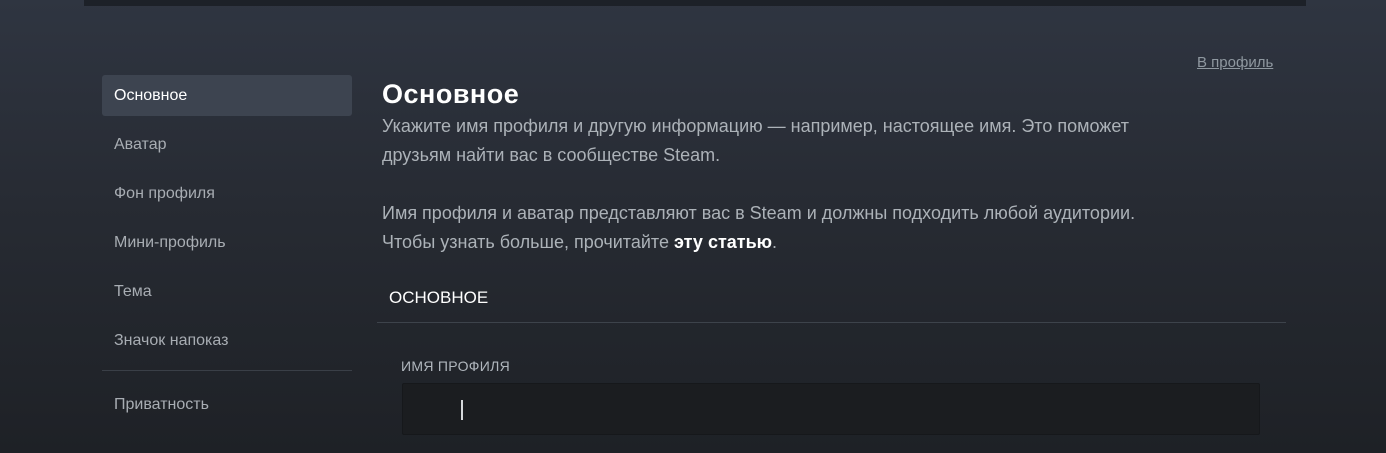  I want to click on sidebar-divider, so click(227, 370).